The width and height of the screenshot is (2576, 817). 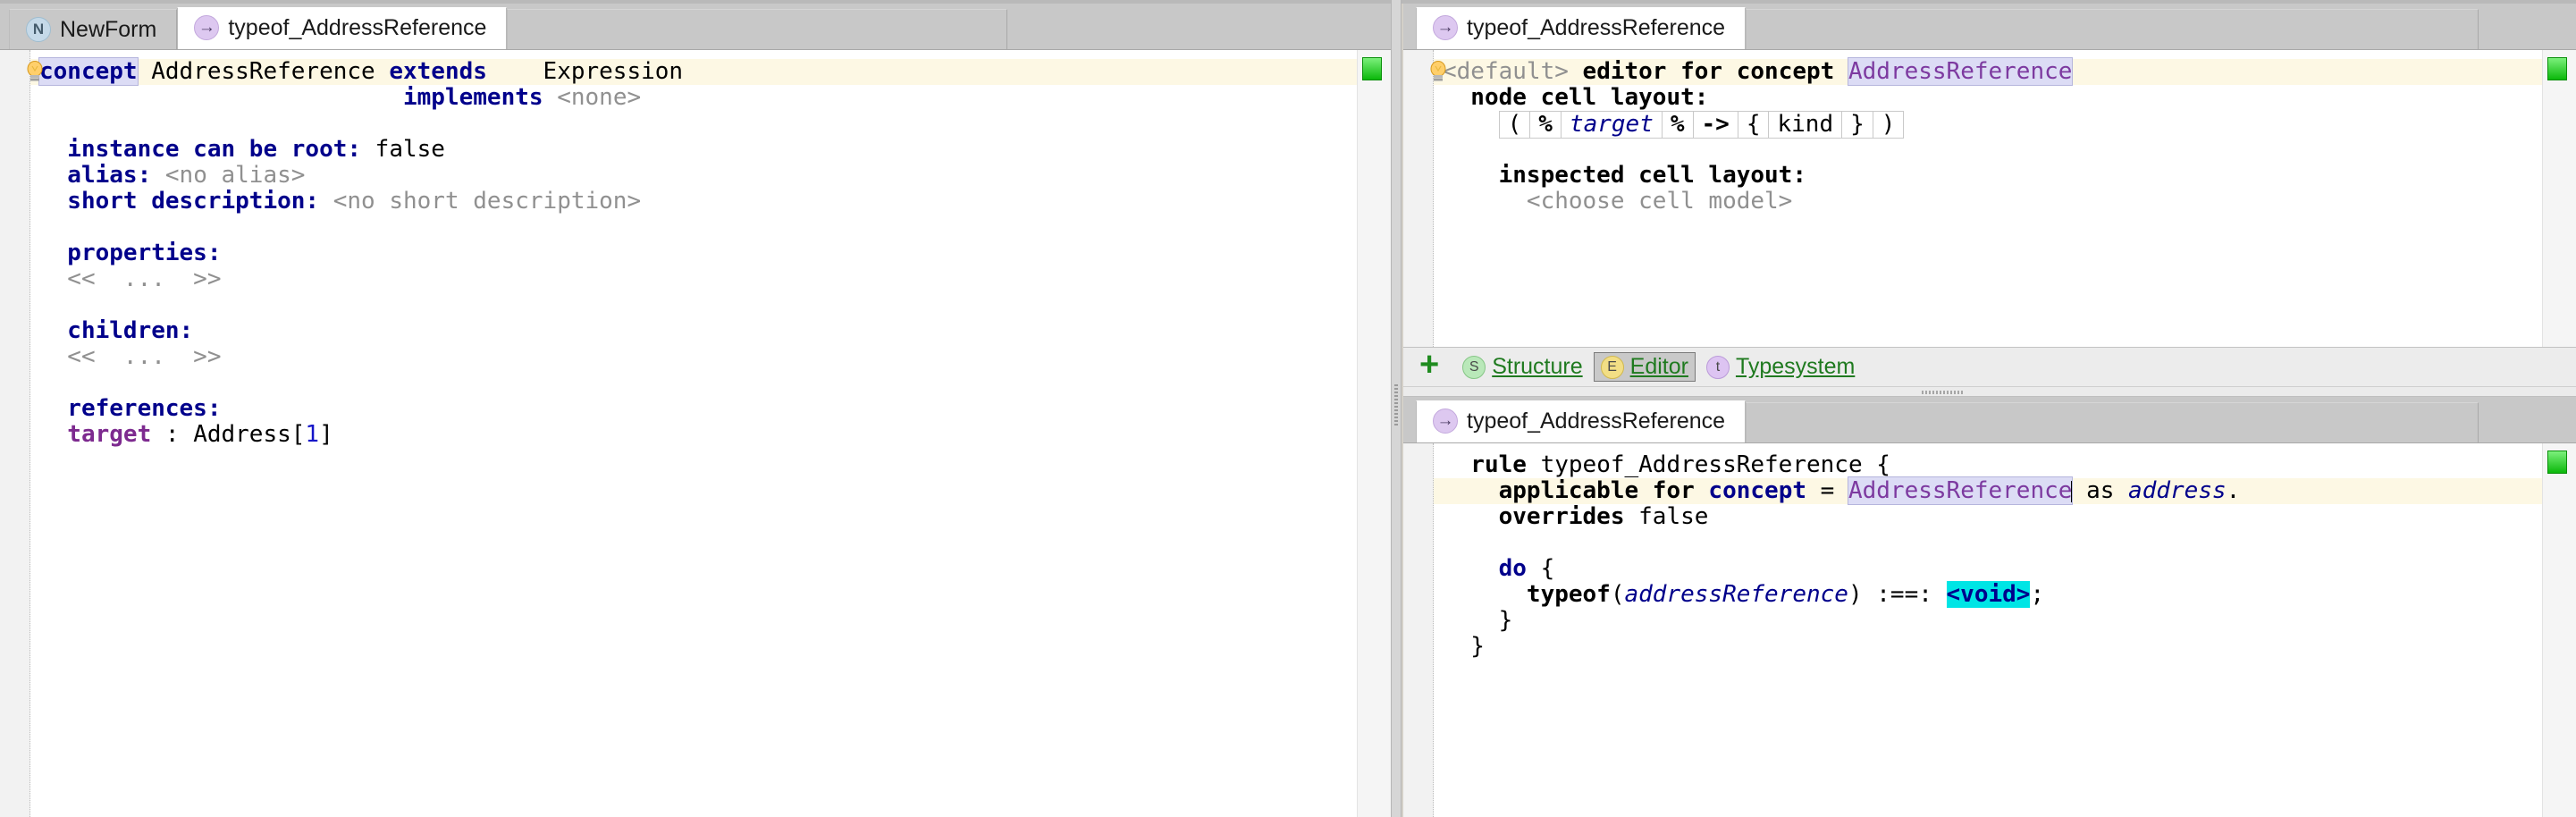 What do you see at coordinates (473, 98) in the screenshot?
I see `code-token: implements` at bounding box center [473, 98].